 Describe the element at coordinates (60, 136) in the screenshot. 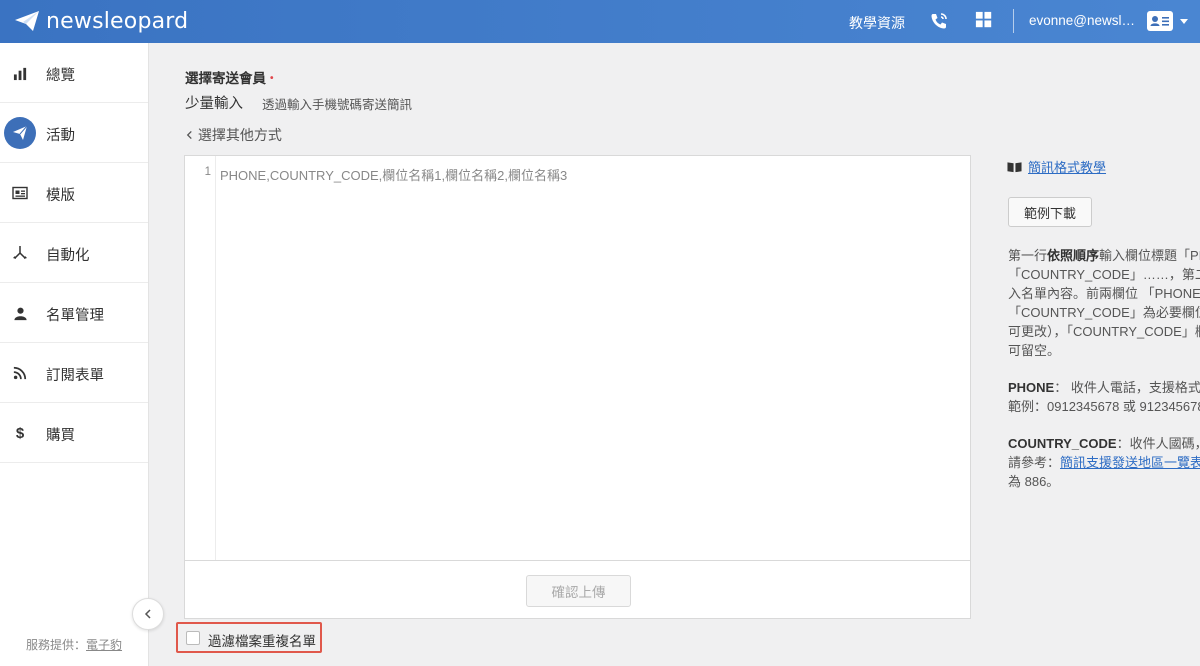

I see `sidebar-item-label: 活動` at that location.